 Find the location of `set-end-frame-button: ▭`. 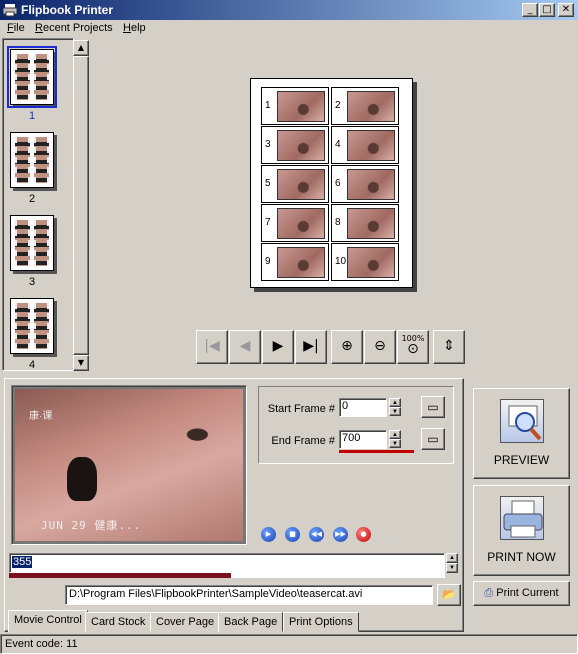

set-end-frame-button: ▭ is located at coordinates (433, 439).